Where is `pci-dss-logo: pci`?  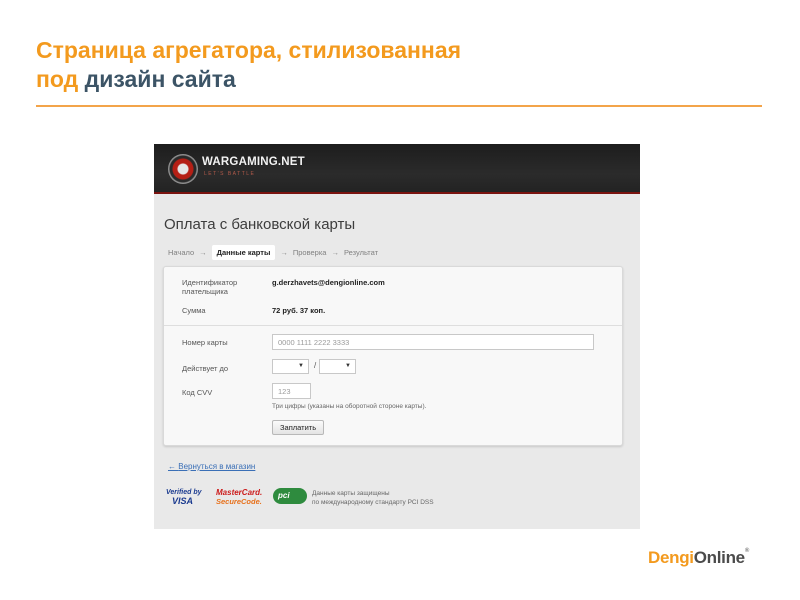 pci-dss-logo: pci is located at coordinates (290, 496).